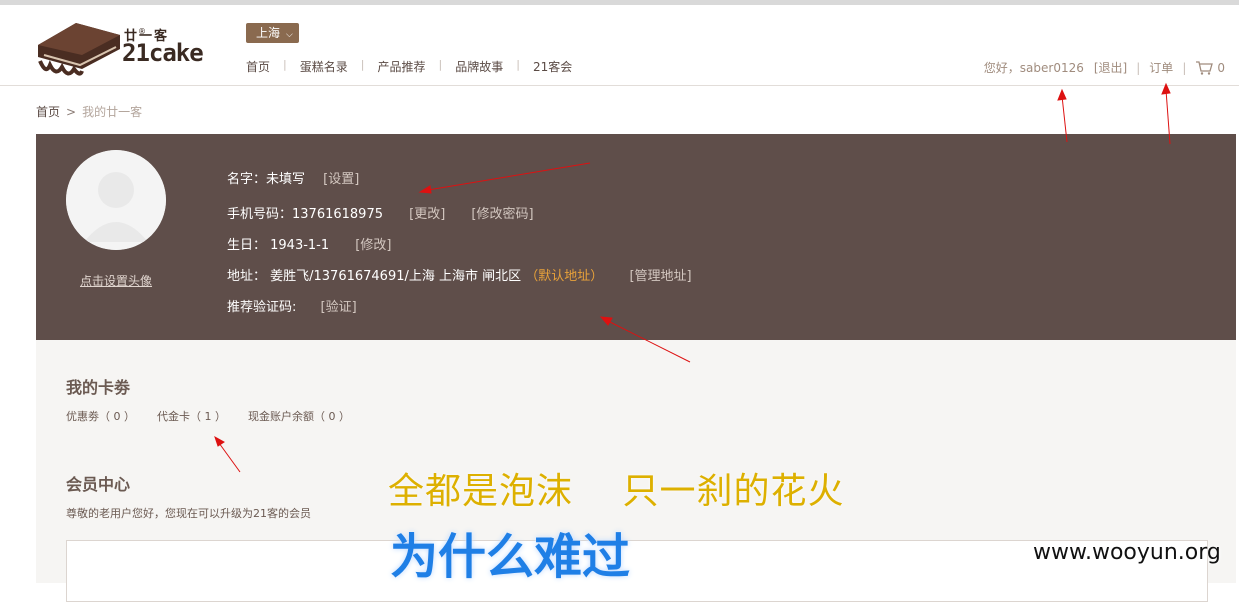 Image resolution: width=1239 pixels, height=602 pixels. What do you see at coordinates (48, 112) in the screenshot?
I see `breadcrumb-home: 首页` at bounding box center [48, 112].